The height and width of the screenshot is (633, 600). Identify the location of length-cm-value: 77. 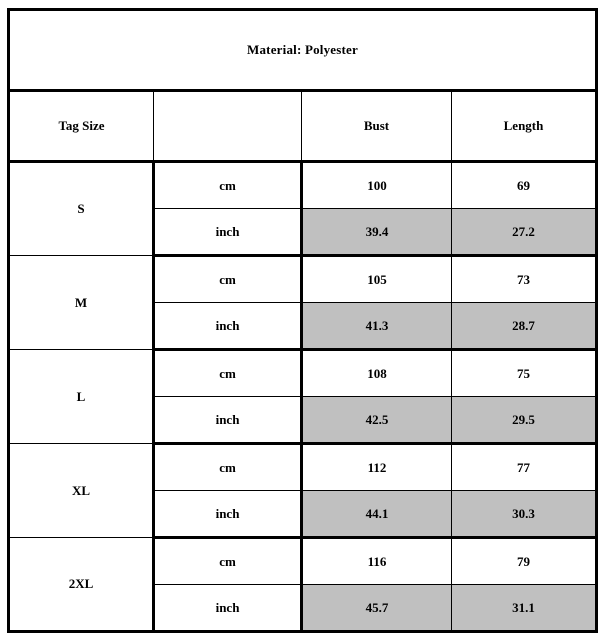
(524, 467).